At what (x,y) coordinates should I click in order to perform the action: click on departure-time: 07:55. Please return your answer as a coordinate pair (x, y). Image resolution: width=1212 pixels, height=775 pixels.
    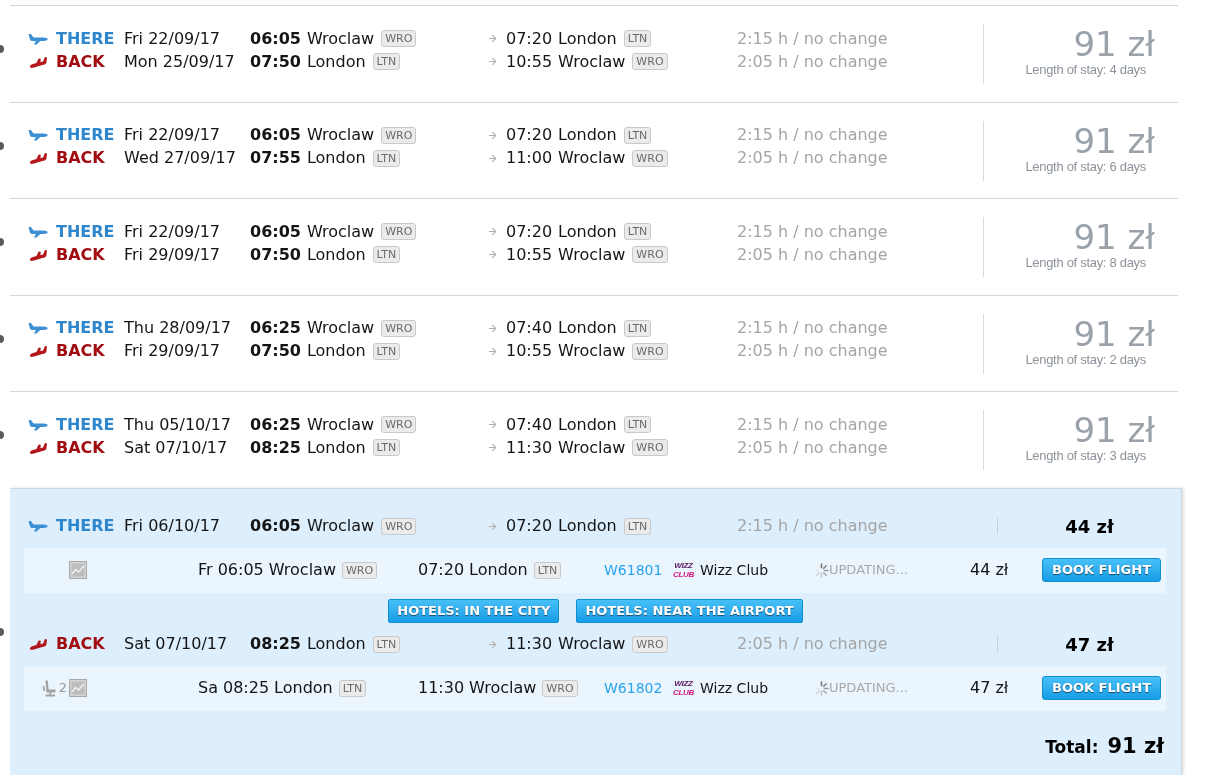
    Looking at the image, I should click on (275, 158).